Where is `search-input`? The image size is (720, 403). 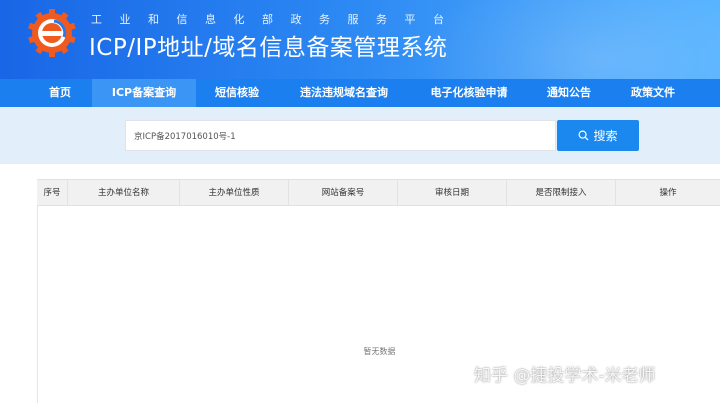 search-input is located at coordinates (340, 135).